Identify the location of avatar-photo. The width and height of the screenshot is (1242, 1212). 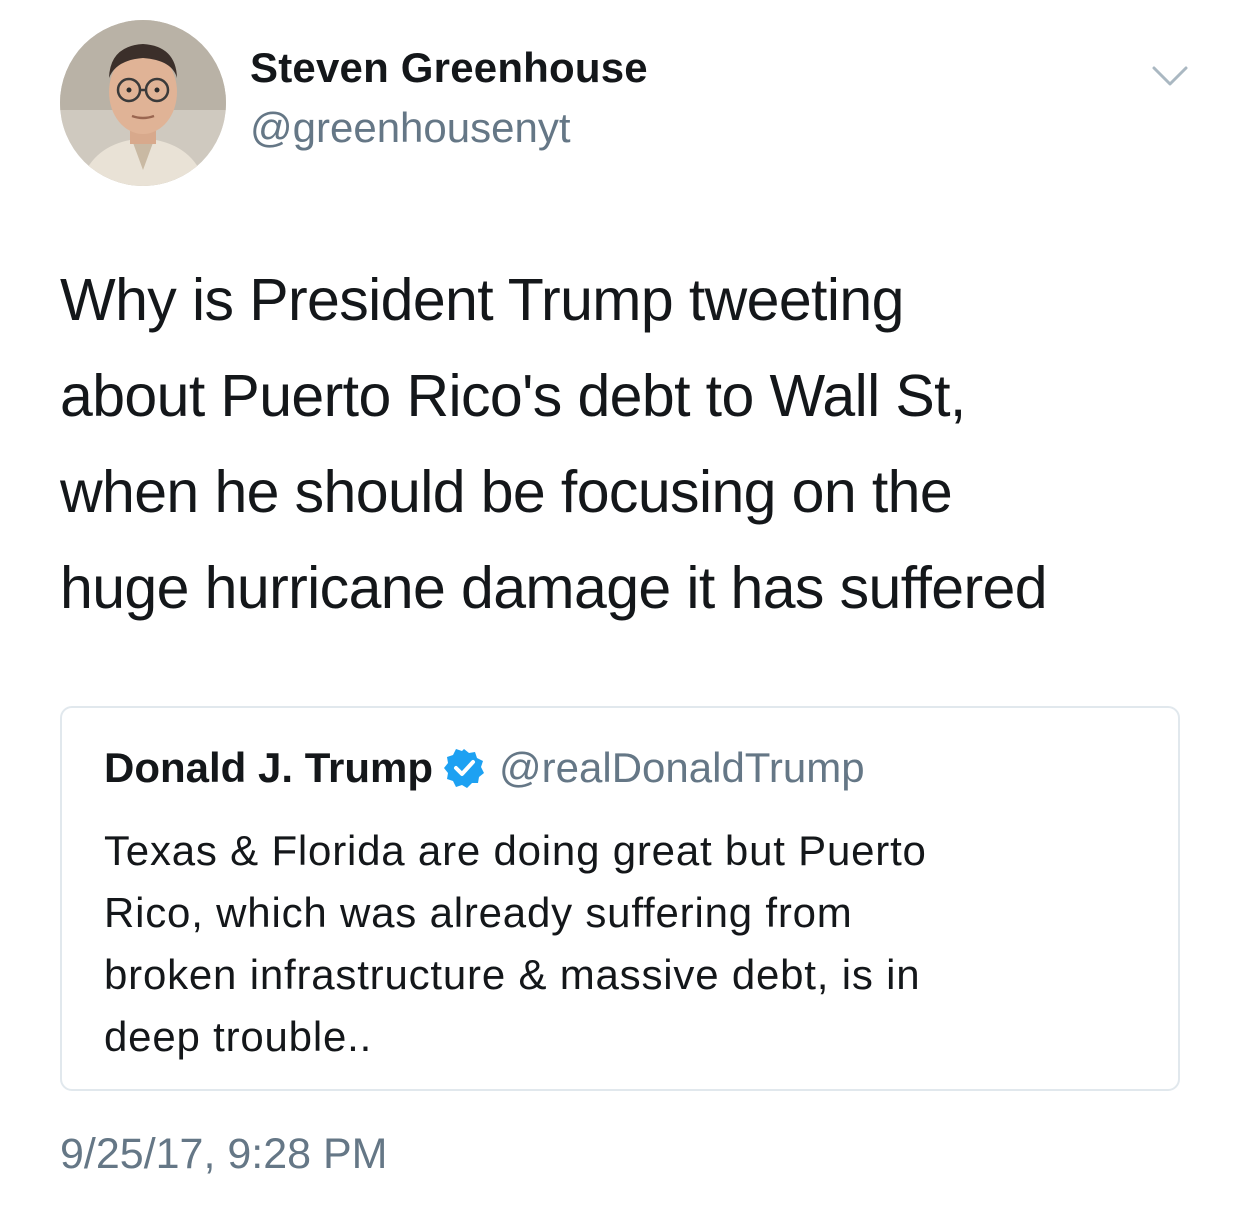
(143, 103).